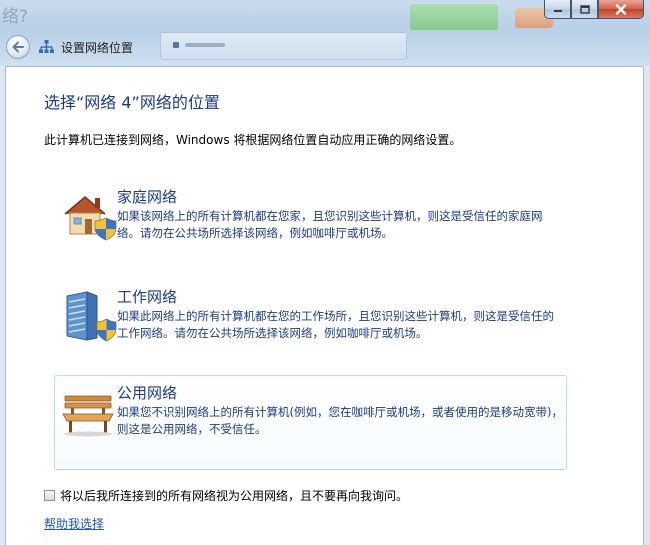 This screenshot has height=545, width=650. Describe the element at coordinates (74, 523) in the screenshot. I see `help-me-choose-link: 帮助我选择` at that location.